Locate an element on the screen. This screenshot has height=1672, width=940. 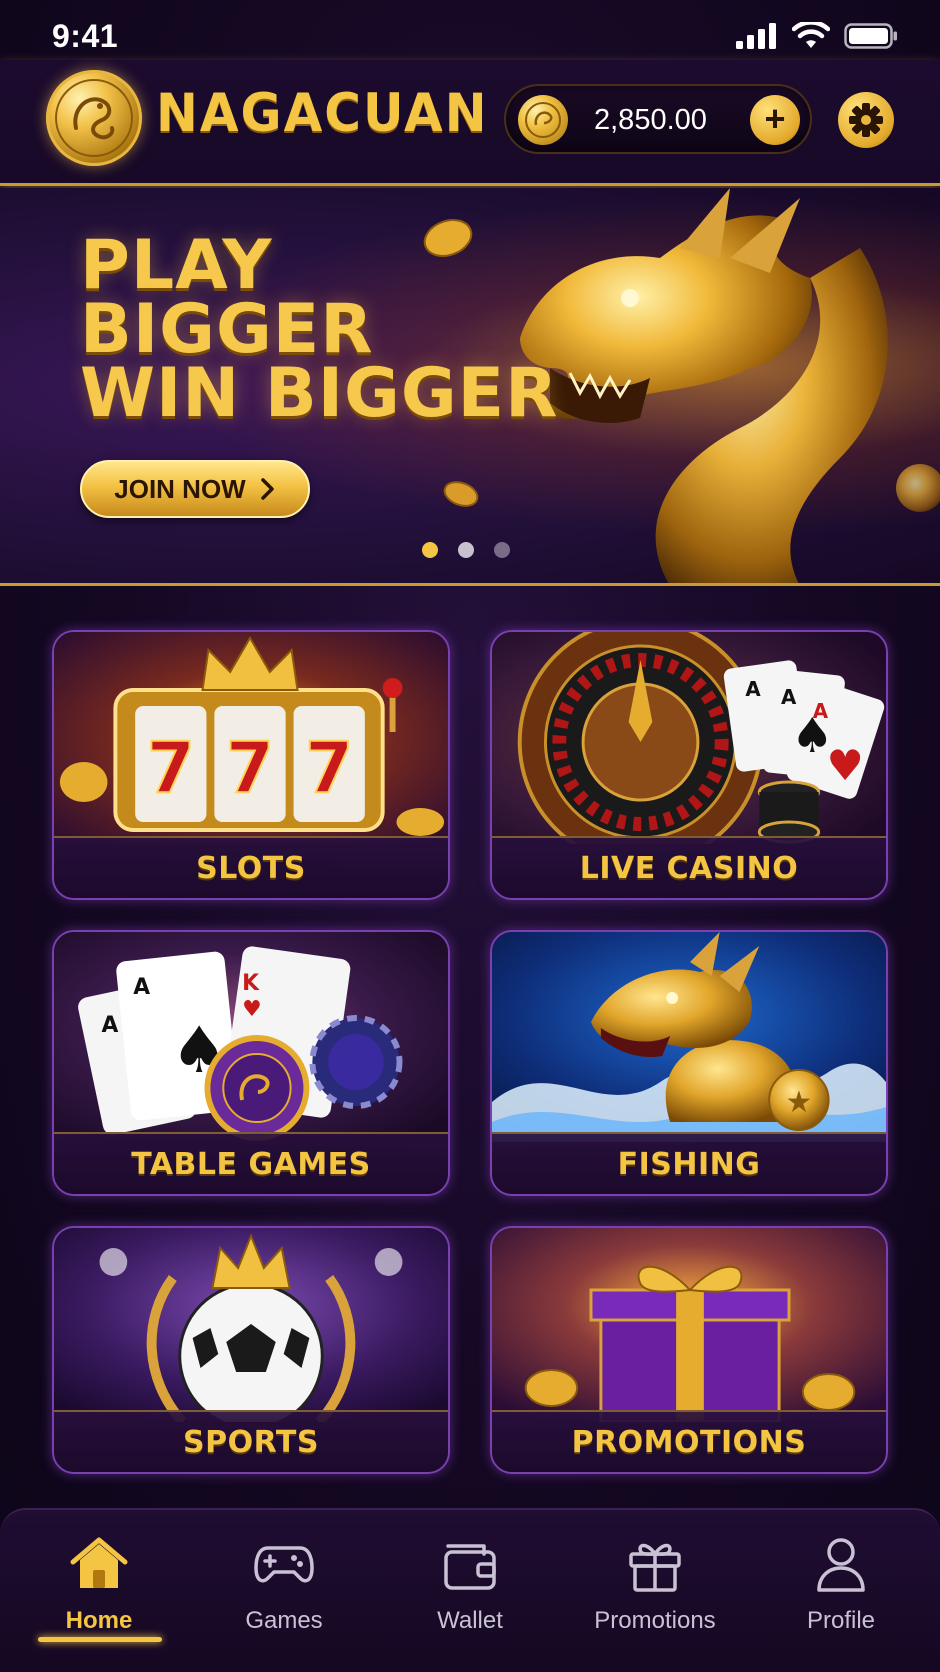
status-icons is located at coordinates (817, 36).